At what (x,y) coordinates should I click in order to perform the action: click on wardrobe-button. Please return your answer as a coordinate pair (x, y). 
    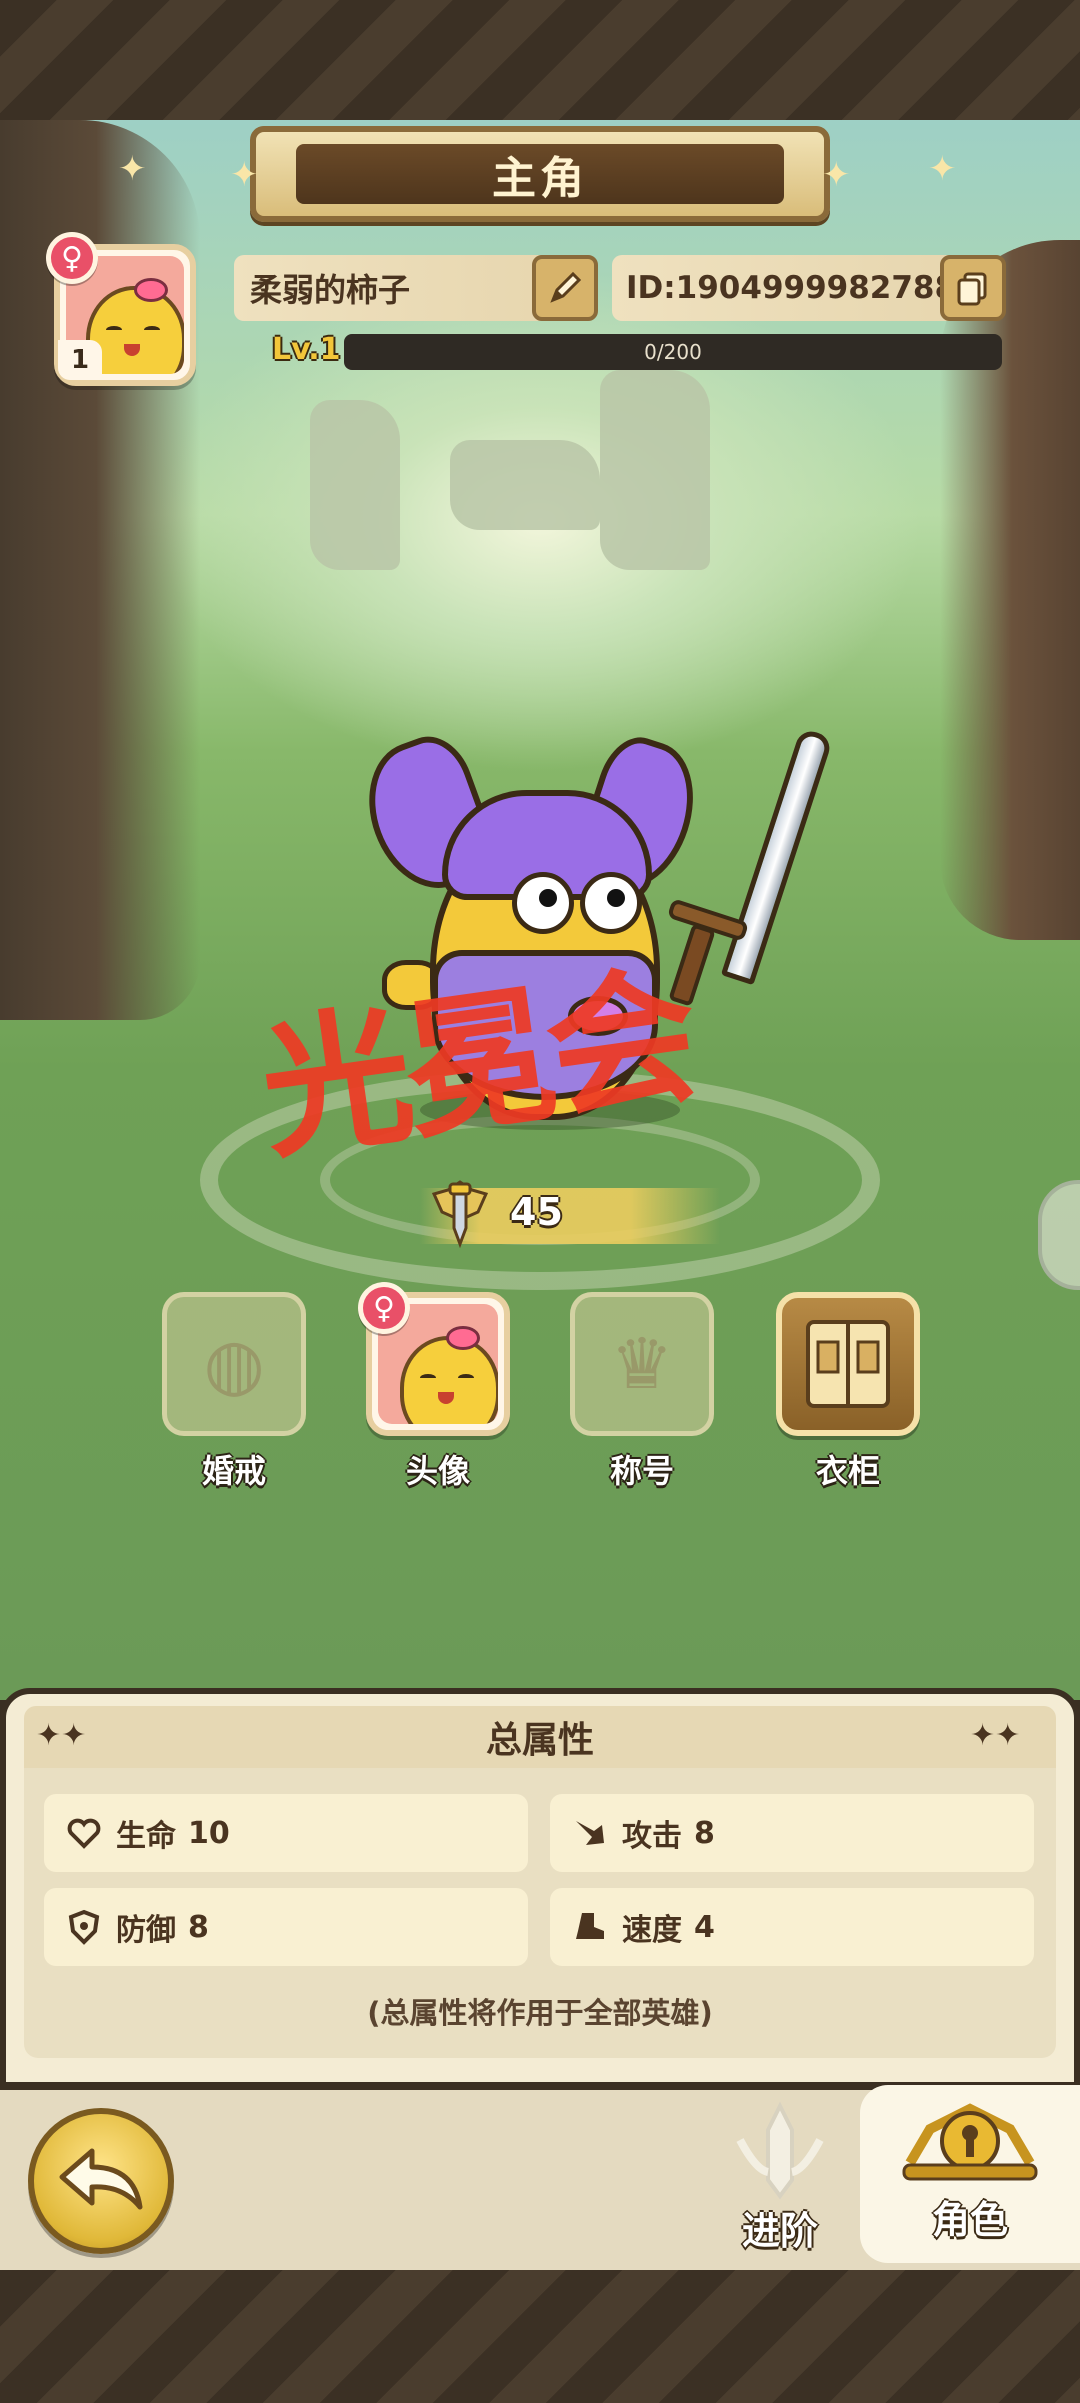
    Looking at the image, I should click on (848, 1364).